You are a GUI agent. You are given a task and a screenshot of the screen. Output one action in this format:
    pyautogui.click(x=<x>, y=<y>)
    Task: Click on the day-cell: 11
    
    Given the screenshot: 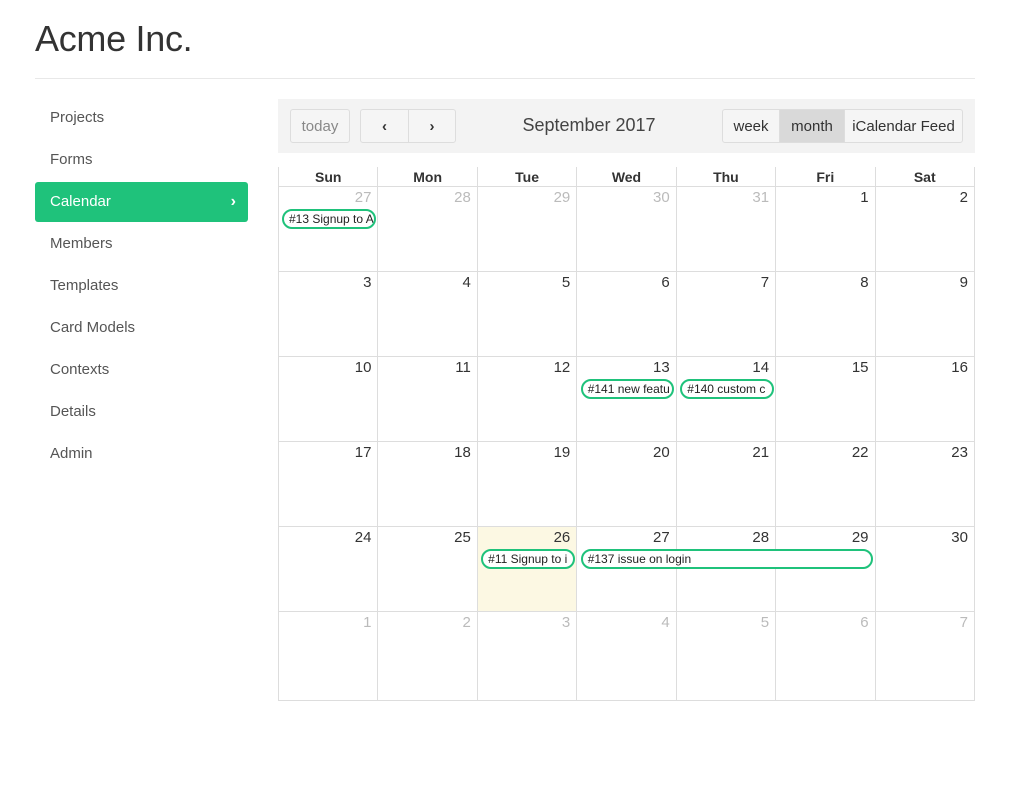 What is the action you would take?
    pyautogui.click(x=428, y=399)
    